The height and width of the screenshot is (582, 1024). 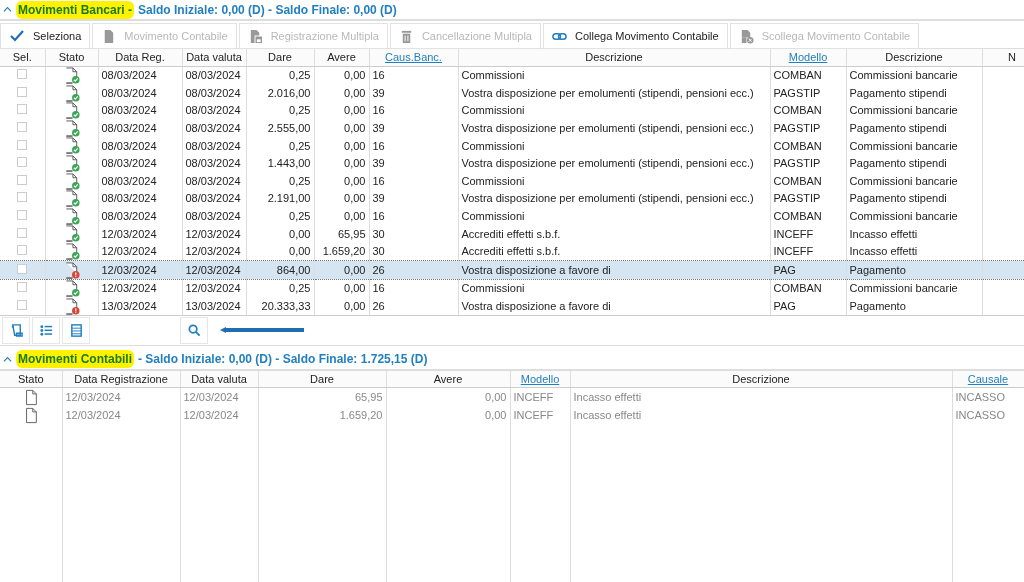 I want to click on table-row: 08/03/2024 08/03/2024 2.555,00 0,00 39 Vostra disposizione per emolumenti (stipendi, pensioni ecc.) PAGSTIP Pagamento stipendi, so click(x=512, y=128).